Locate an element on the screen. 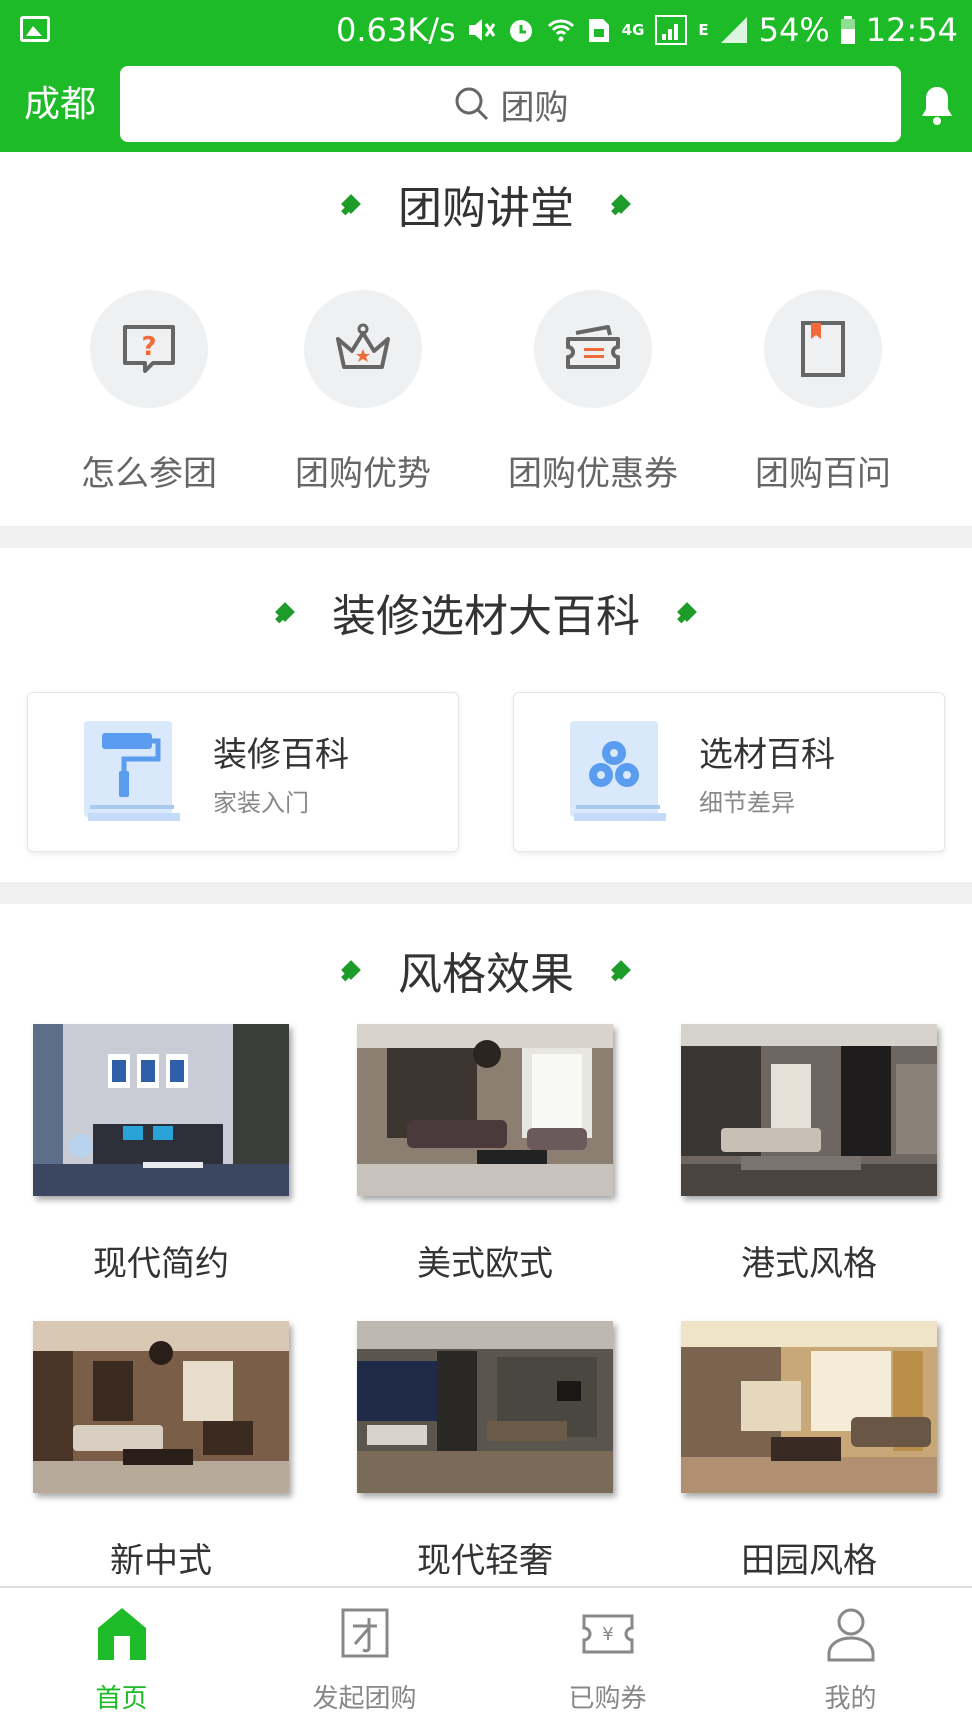 This screenshot has width=972, height=1728. tab-home: 首页 is located at coordinates (121, 1658).